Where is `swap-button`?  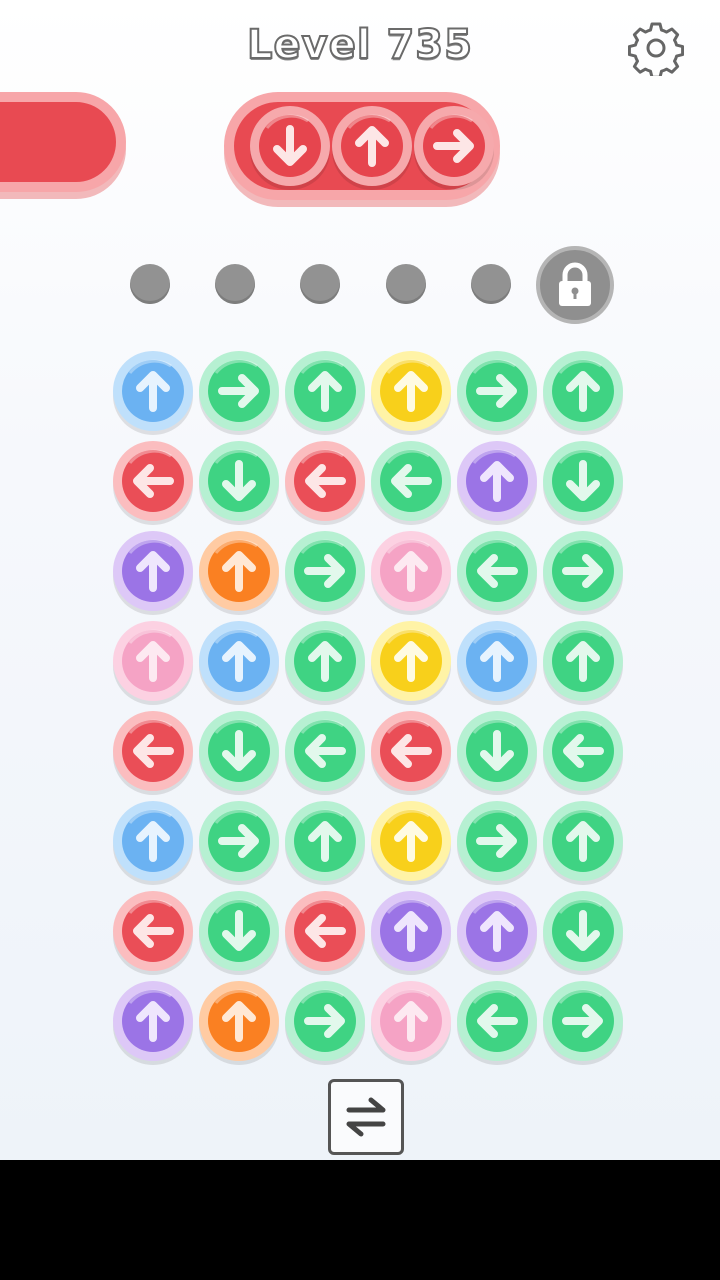
swap-button is located at coordinates (366, 1117).